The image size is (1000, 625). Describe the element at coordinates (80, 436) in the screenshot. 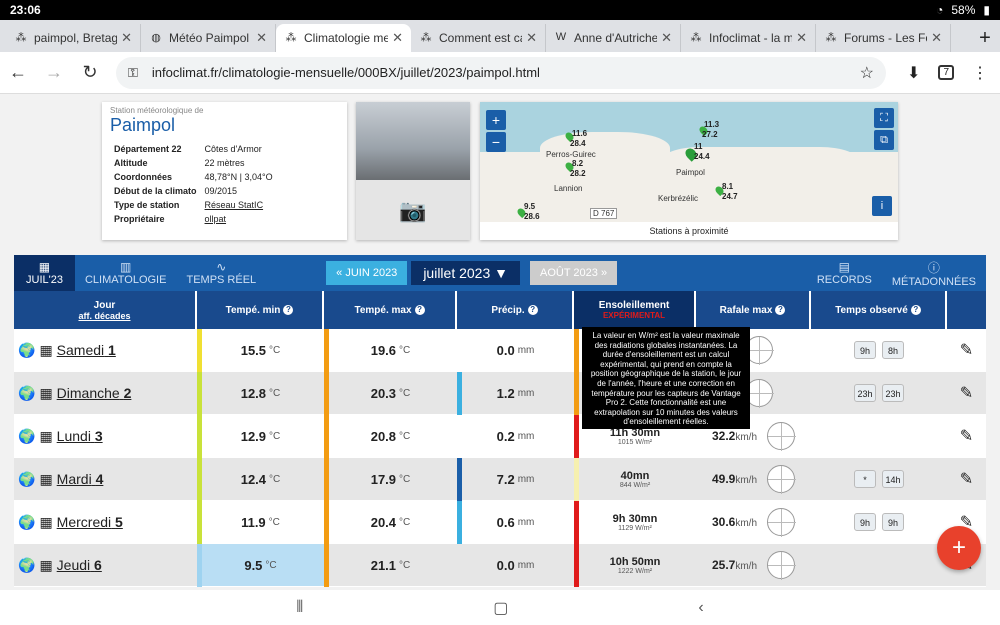

I see `day-link: Lundi 3` at that location.